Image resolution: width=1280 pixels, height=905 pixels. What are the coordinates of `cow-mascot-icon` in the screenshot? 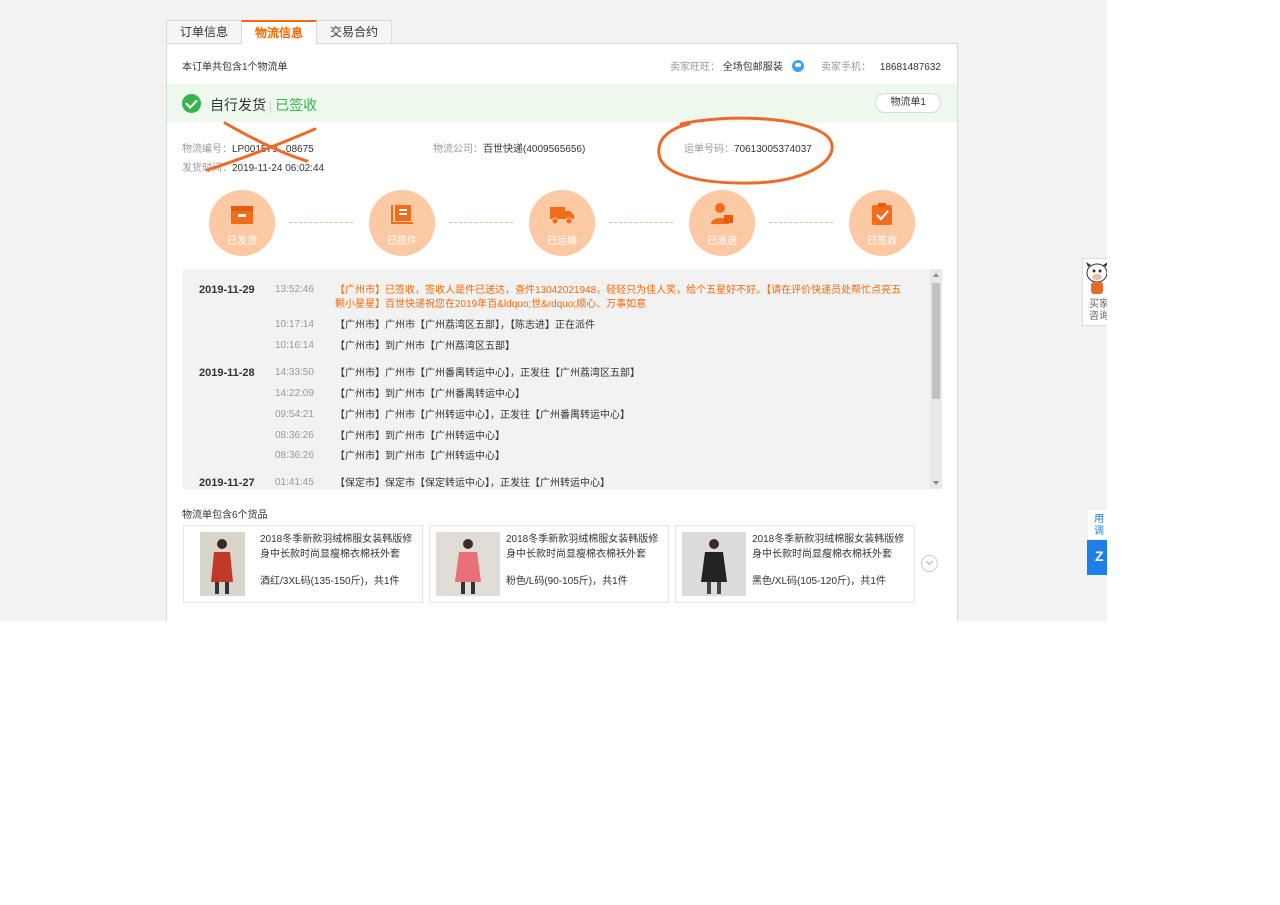 It's located at (1096, 278).